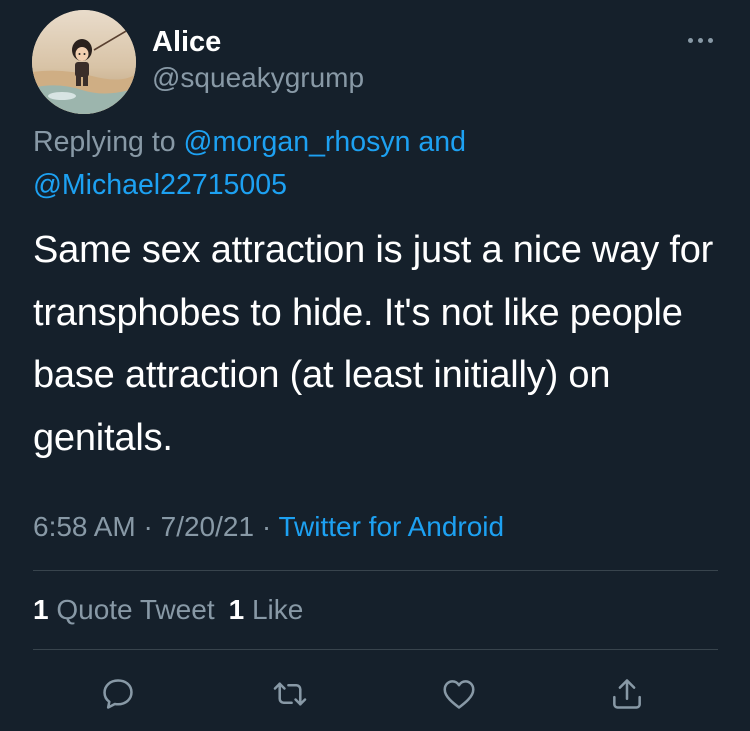 The width and height of the screenshot is (750, 731). I want to click on avatar-image, so click(84, 62).